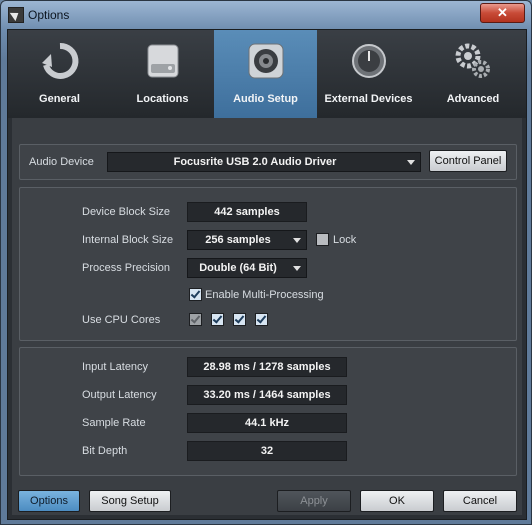 The height and width of the screenshot is (525, 532). I want to click on output-latency-label: Output Latency, so click(119, 395).